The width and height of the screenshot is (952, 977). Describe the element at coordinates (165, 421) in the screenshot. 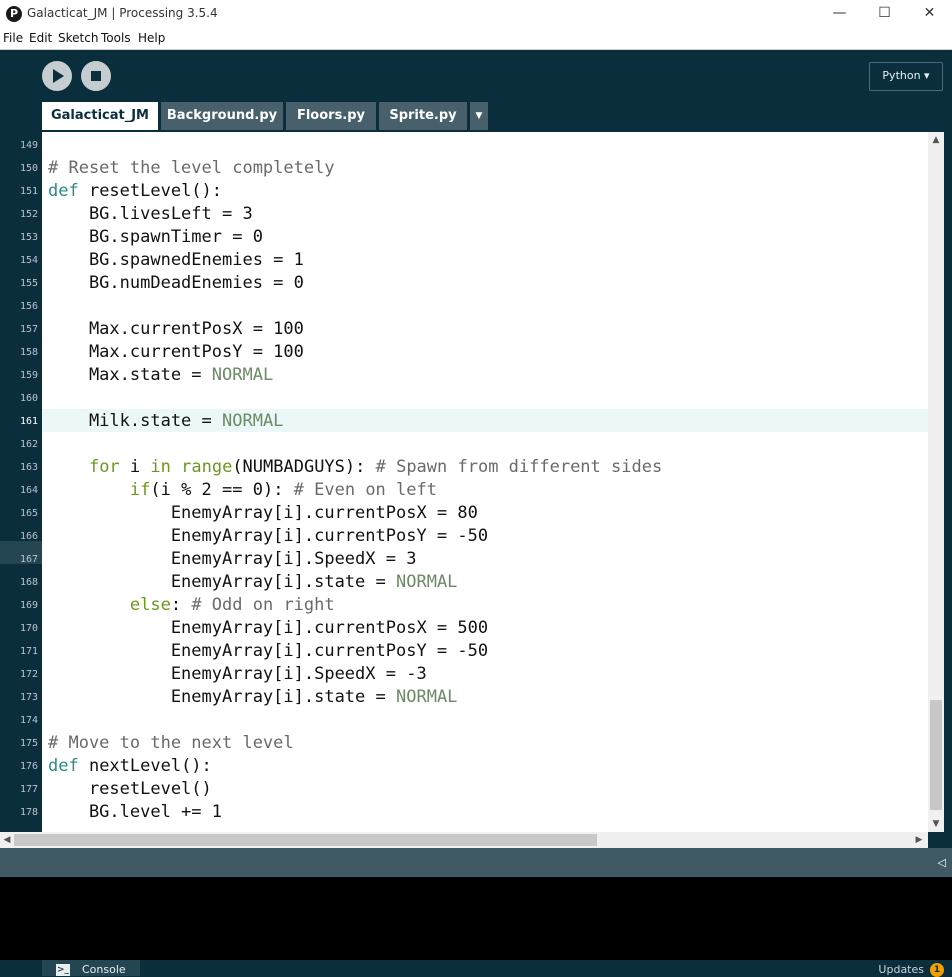

I see `code-line: Milk.state = NORMAL` at that location.